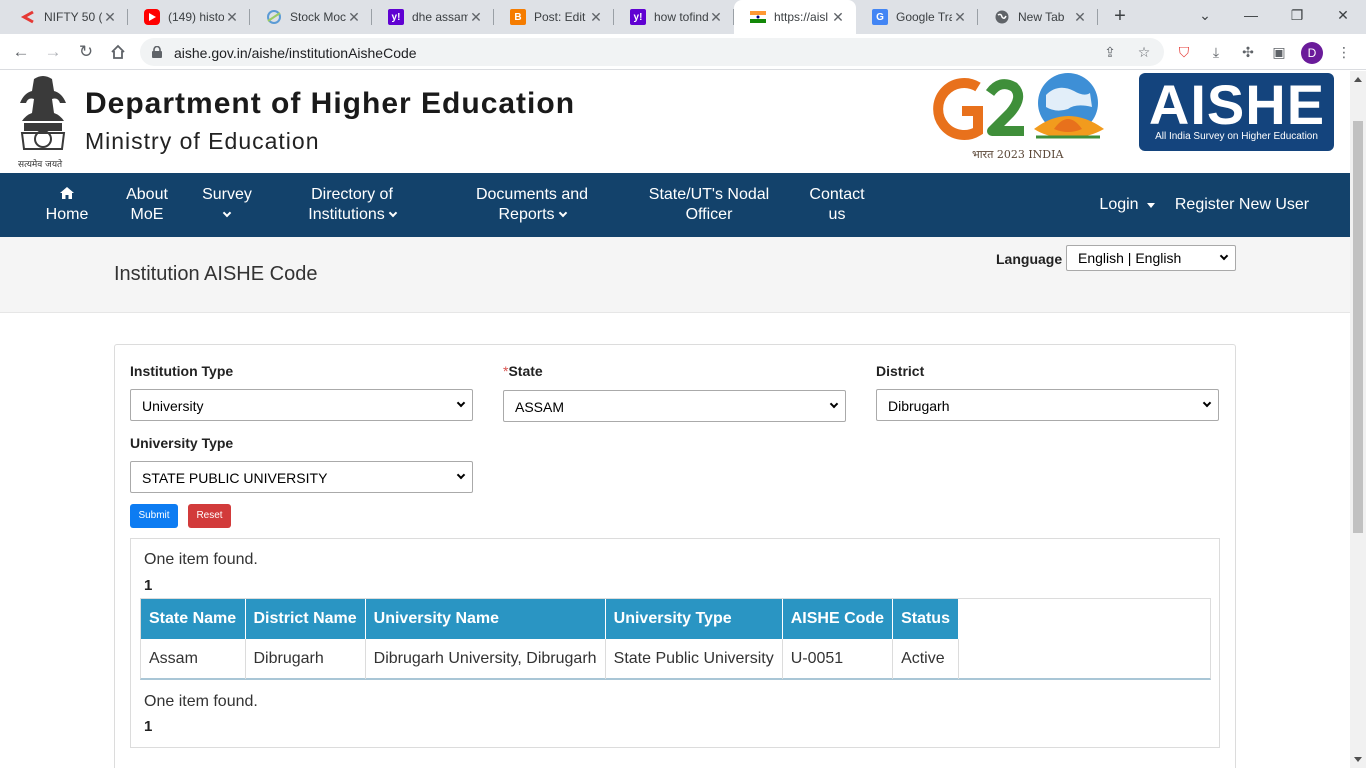 The width and height of the screenshot is (1366, 768). Describe the element at coordinates (926, 659) in the screenshot. I see `cell-status: Active` at that location.